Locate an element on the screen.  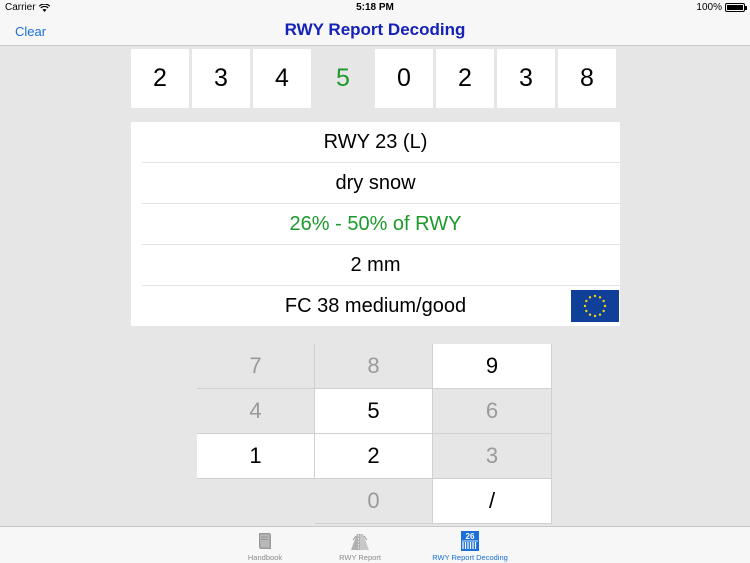
status-time: 5:18 PM is located at coordinates (375, 7).